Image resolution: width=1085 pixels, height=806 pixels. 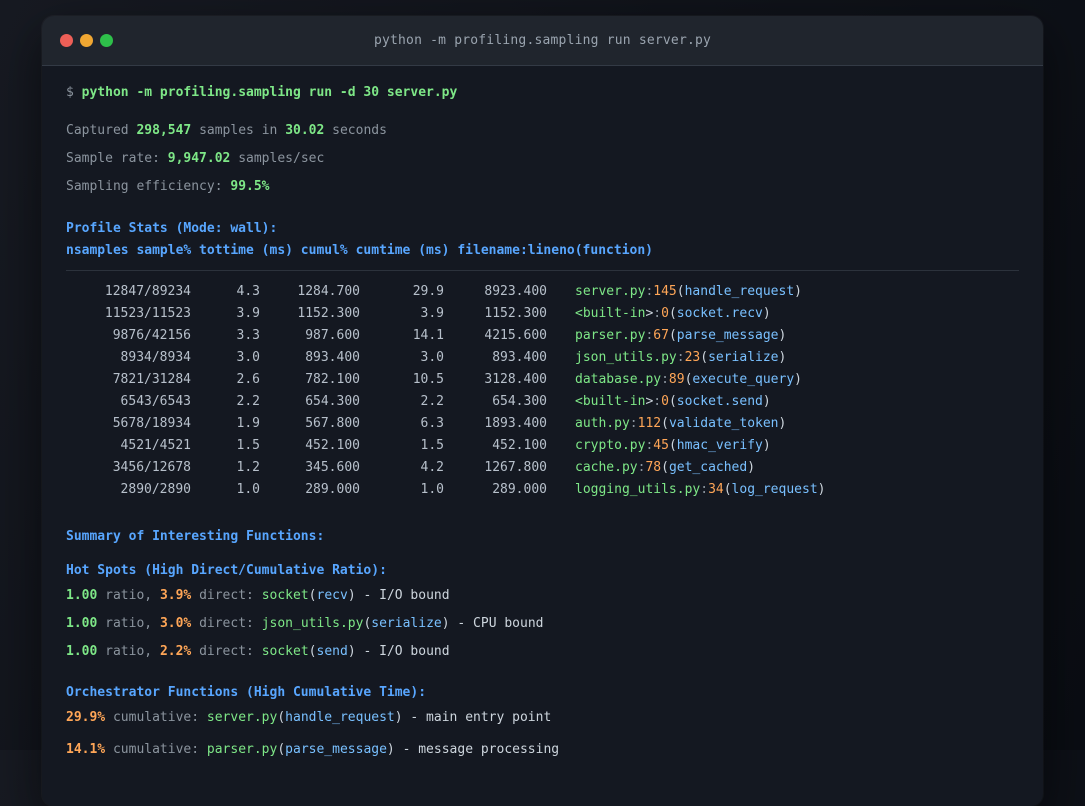 I want to click on direct-pct: 2.2%, so click(x=175, y=651).